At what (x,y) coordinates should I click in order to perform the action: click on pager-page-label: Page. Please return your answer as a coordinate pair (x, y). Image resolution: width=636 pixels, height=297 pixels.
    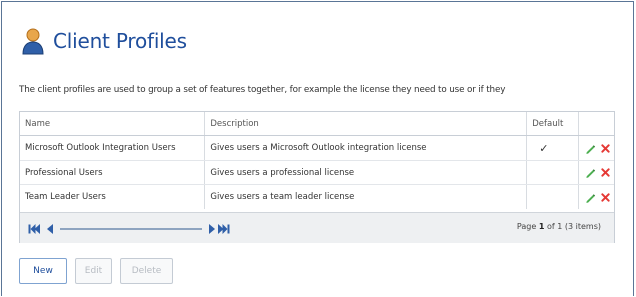
    Looking at the image, I should click on (526, 226).